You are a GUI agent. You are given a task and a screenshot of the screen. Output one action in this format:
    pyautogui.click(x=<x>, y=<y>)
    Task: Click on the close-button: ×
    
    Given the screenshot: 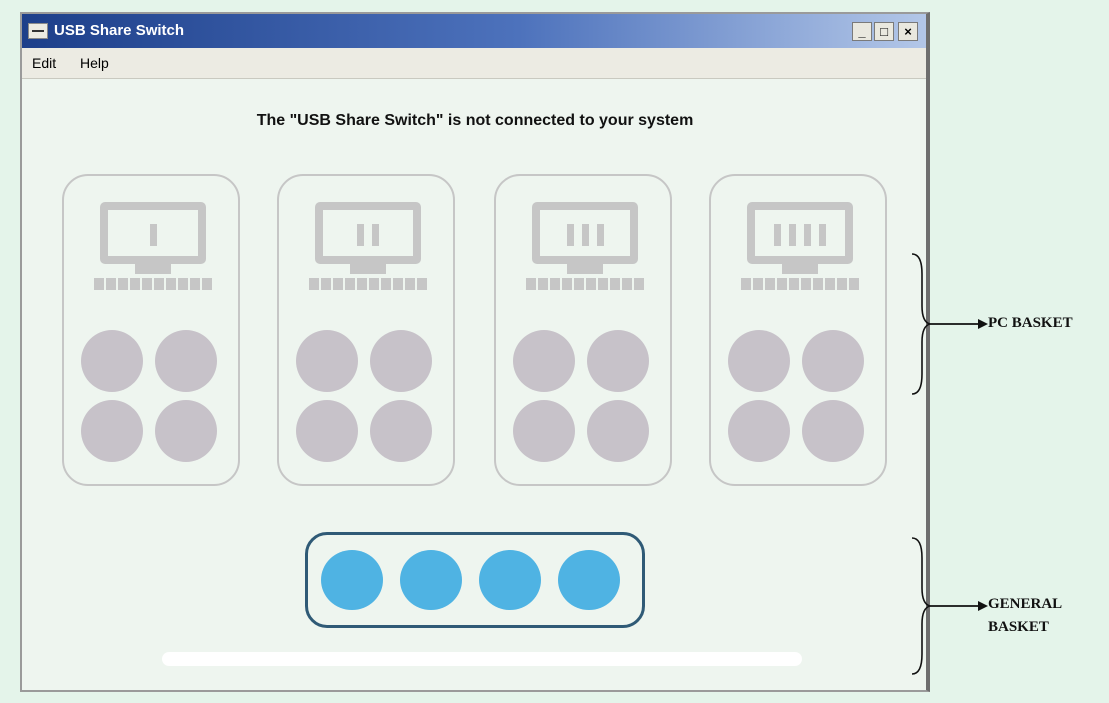 What is the action you would take?
    pyautogui.click(x=908, y=31)
    